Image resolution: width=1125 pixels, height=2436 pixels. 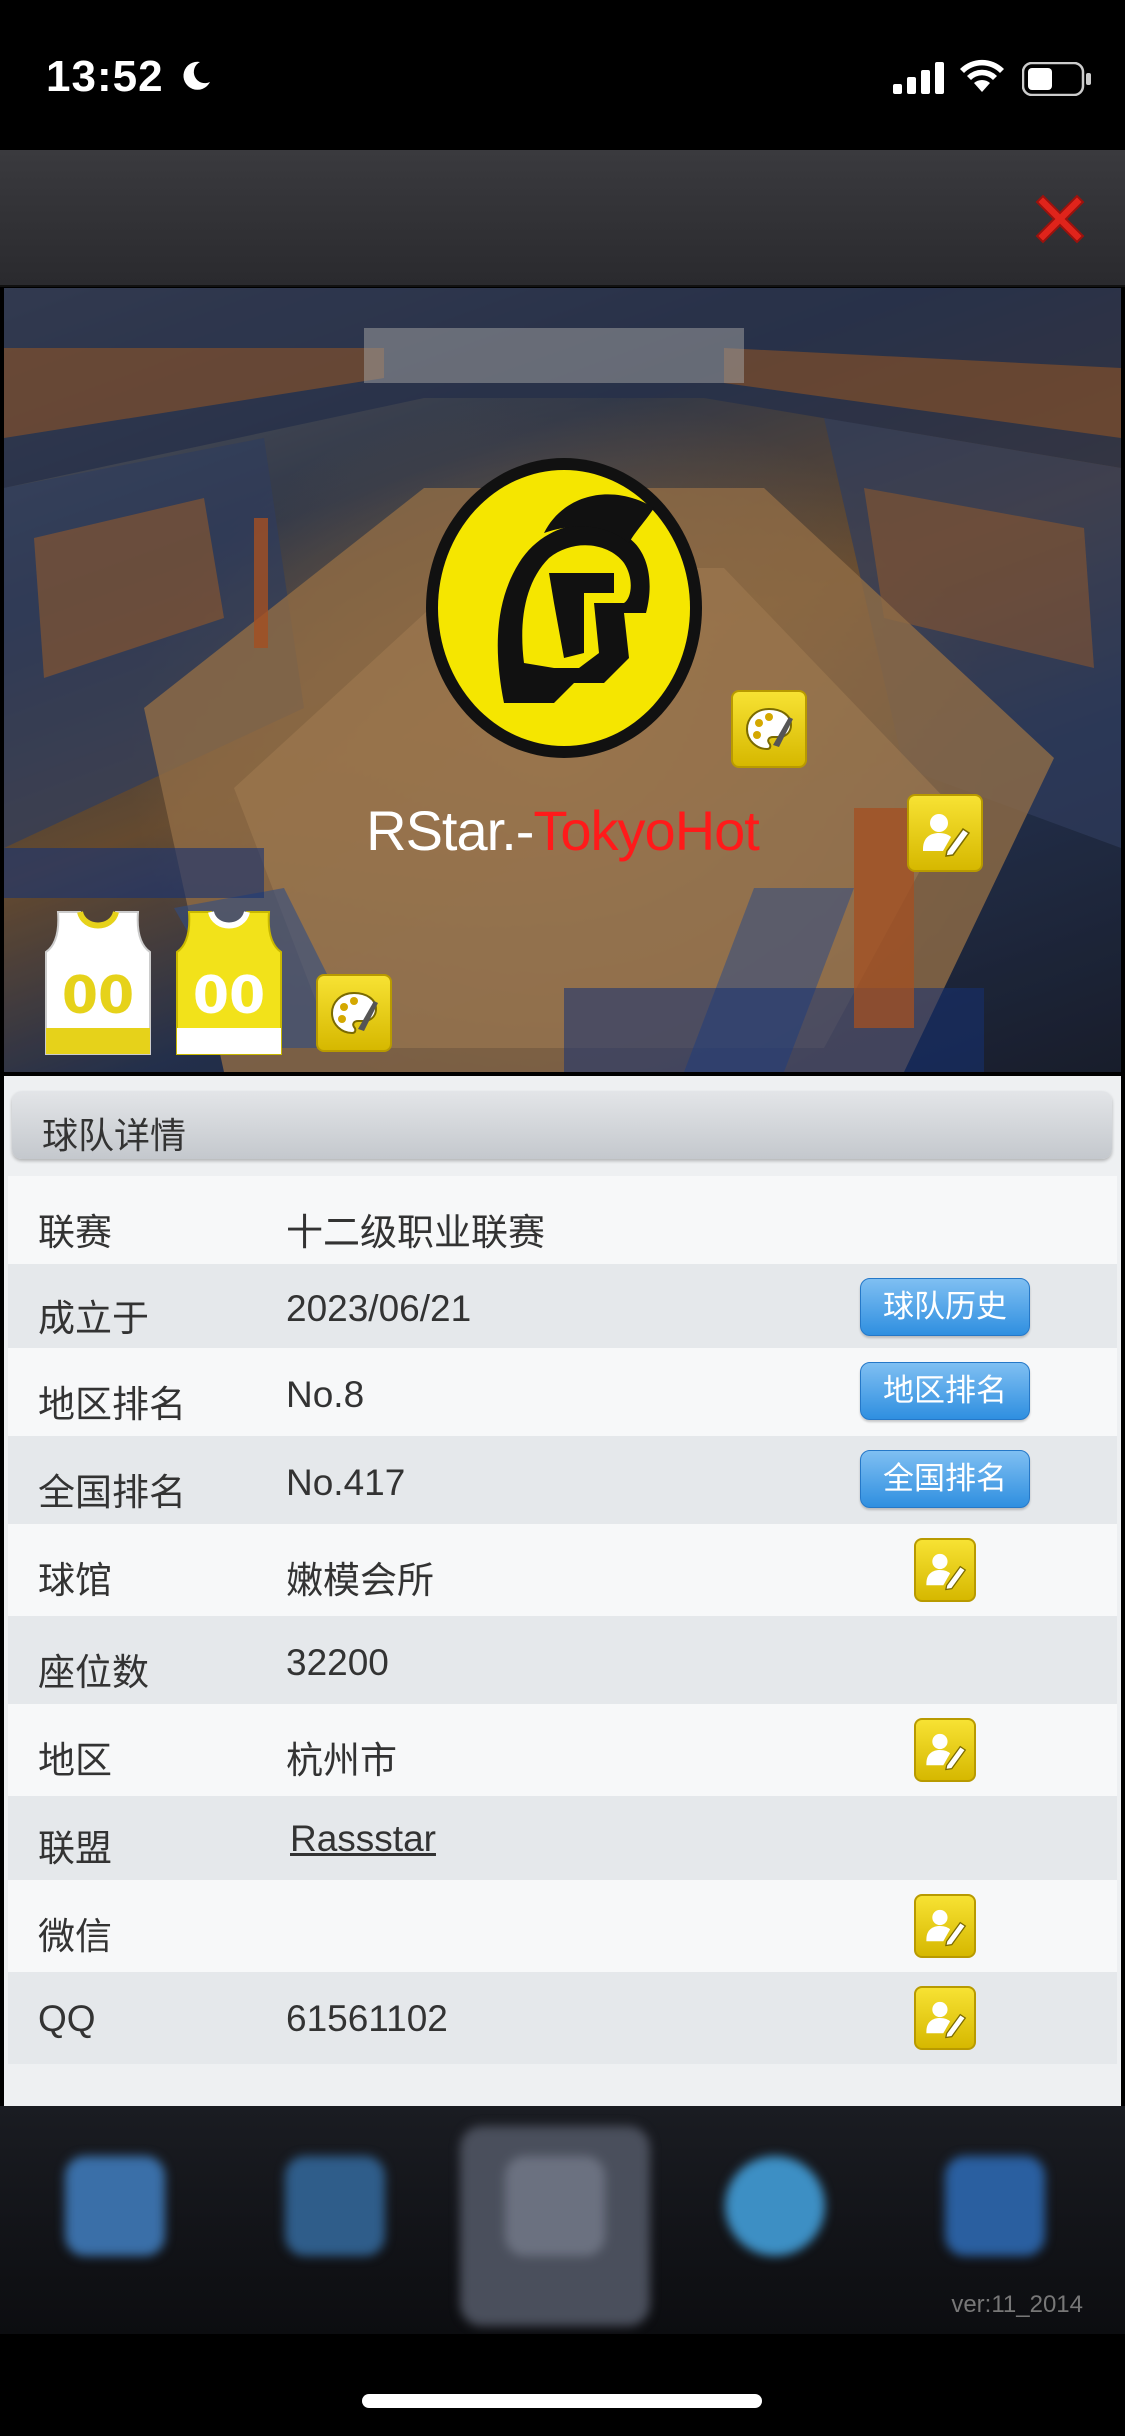 What do you see at coordinates (562, 1838) in the screenshot?
I see `row-alliance: 联盟 Rassstar` at bounding box center [562, 1838].